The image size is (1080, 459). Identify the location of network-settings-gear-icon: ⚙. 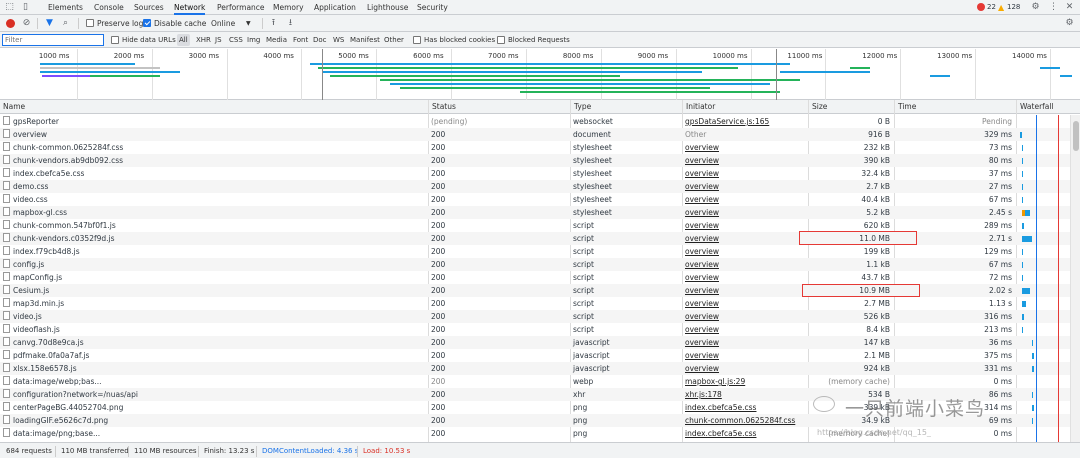
(1069, 23).